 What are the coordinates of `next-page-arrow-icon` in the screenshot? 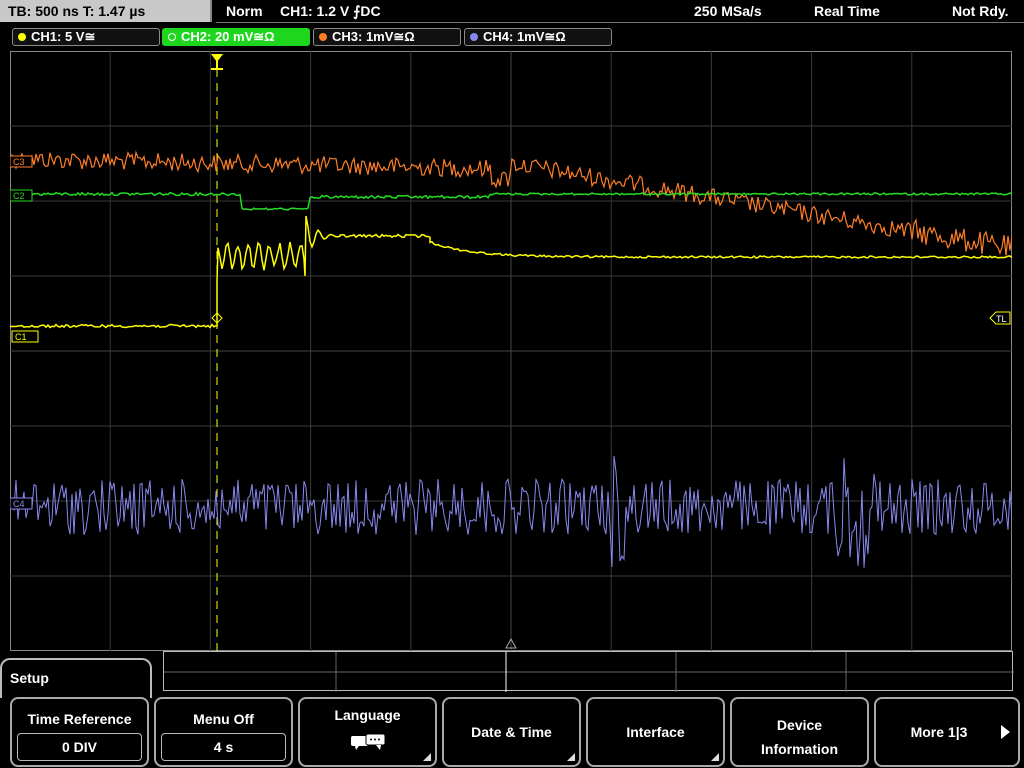 It's located at (1005, 732).